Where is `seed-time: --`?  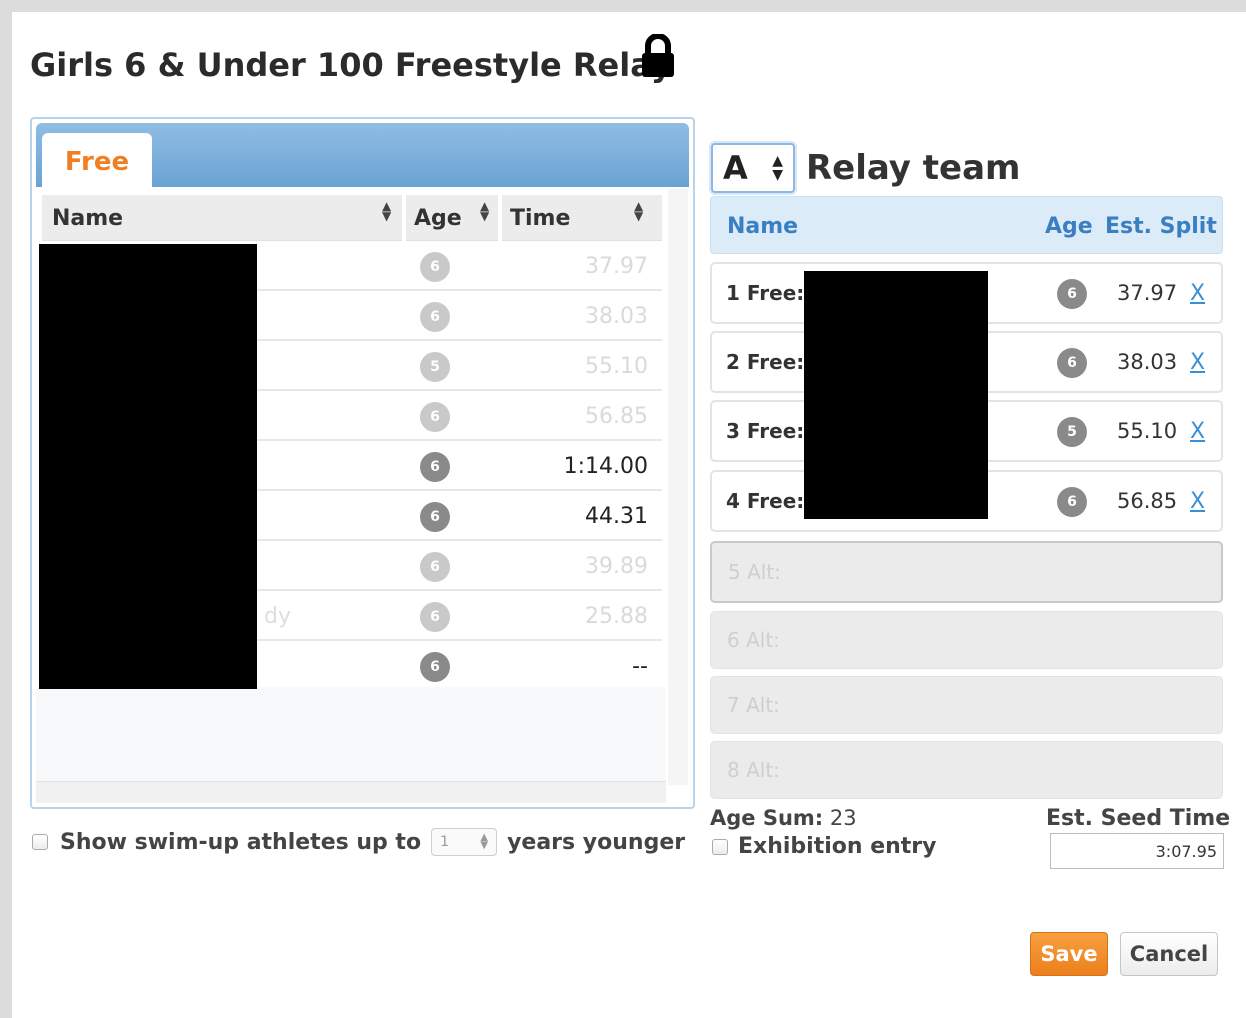
seed-time: -- is located at coordinates (640, 666).